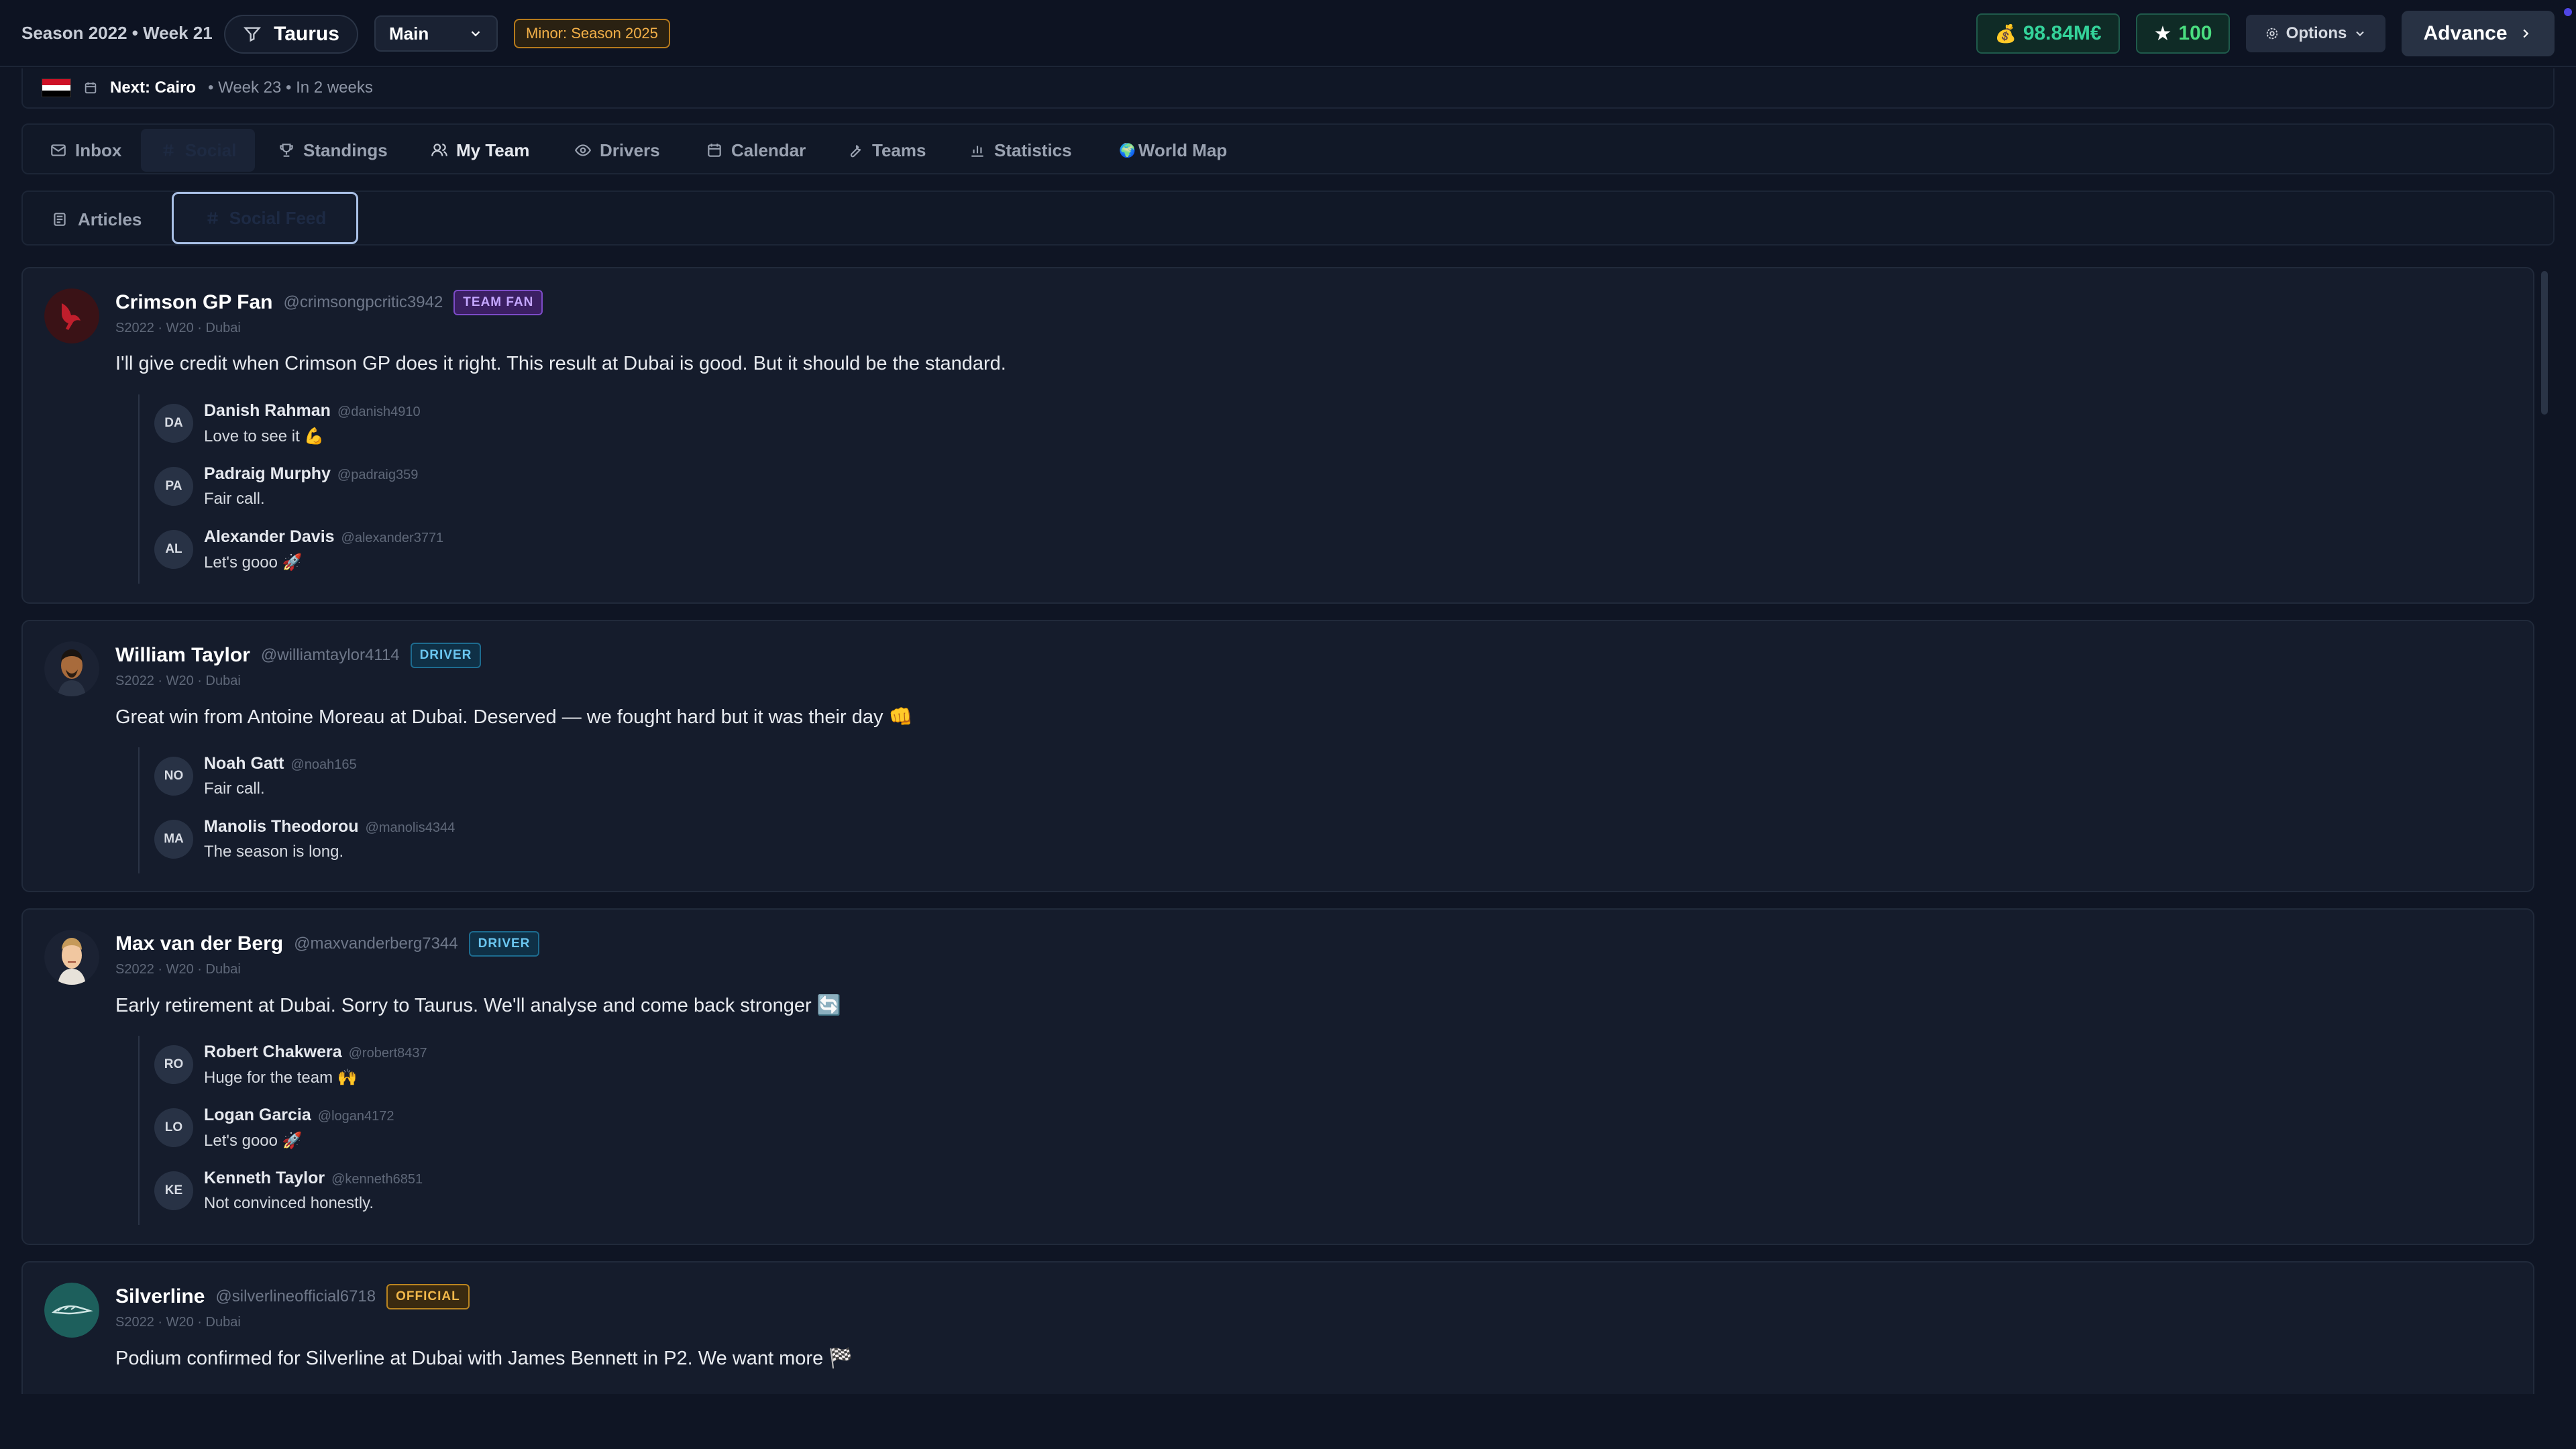 The image size is (2576, 1449). What do you see at coordinates (2544, 343) in the screenshot?
I see `feed-scrollbar-thumb` at bounding box center [2544, 343].